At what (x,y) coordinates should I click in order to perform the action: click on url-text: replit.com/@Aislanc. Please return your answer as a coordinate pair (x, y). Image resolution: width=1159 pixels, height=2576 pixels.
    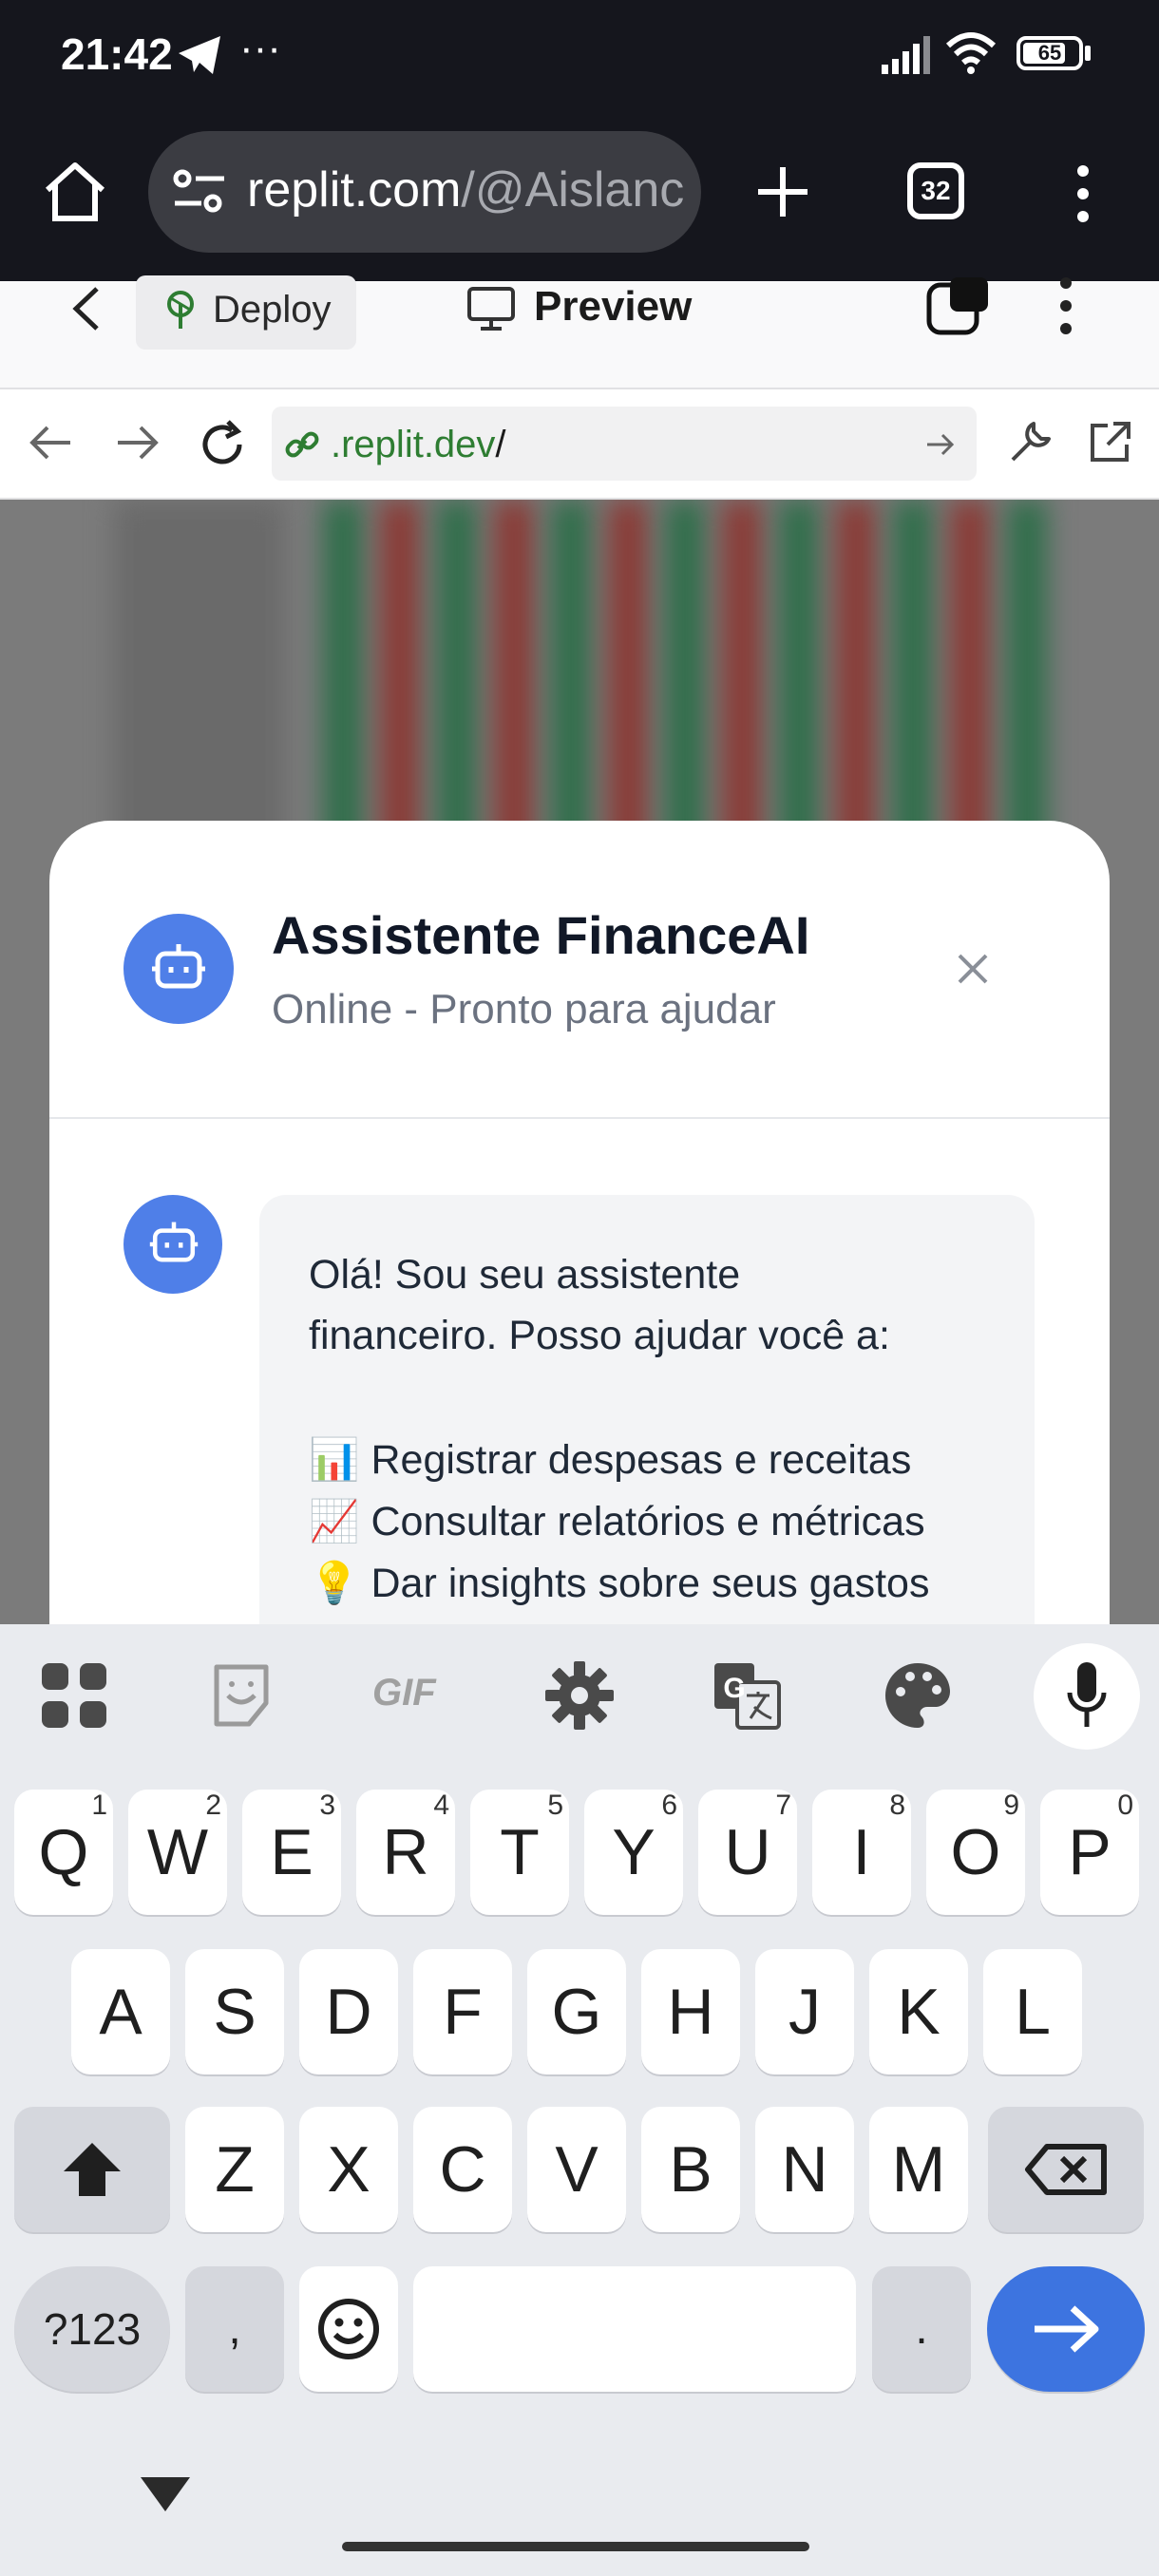
    Looking at the image, I should click on (470, 189).